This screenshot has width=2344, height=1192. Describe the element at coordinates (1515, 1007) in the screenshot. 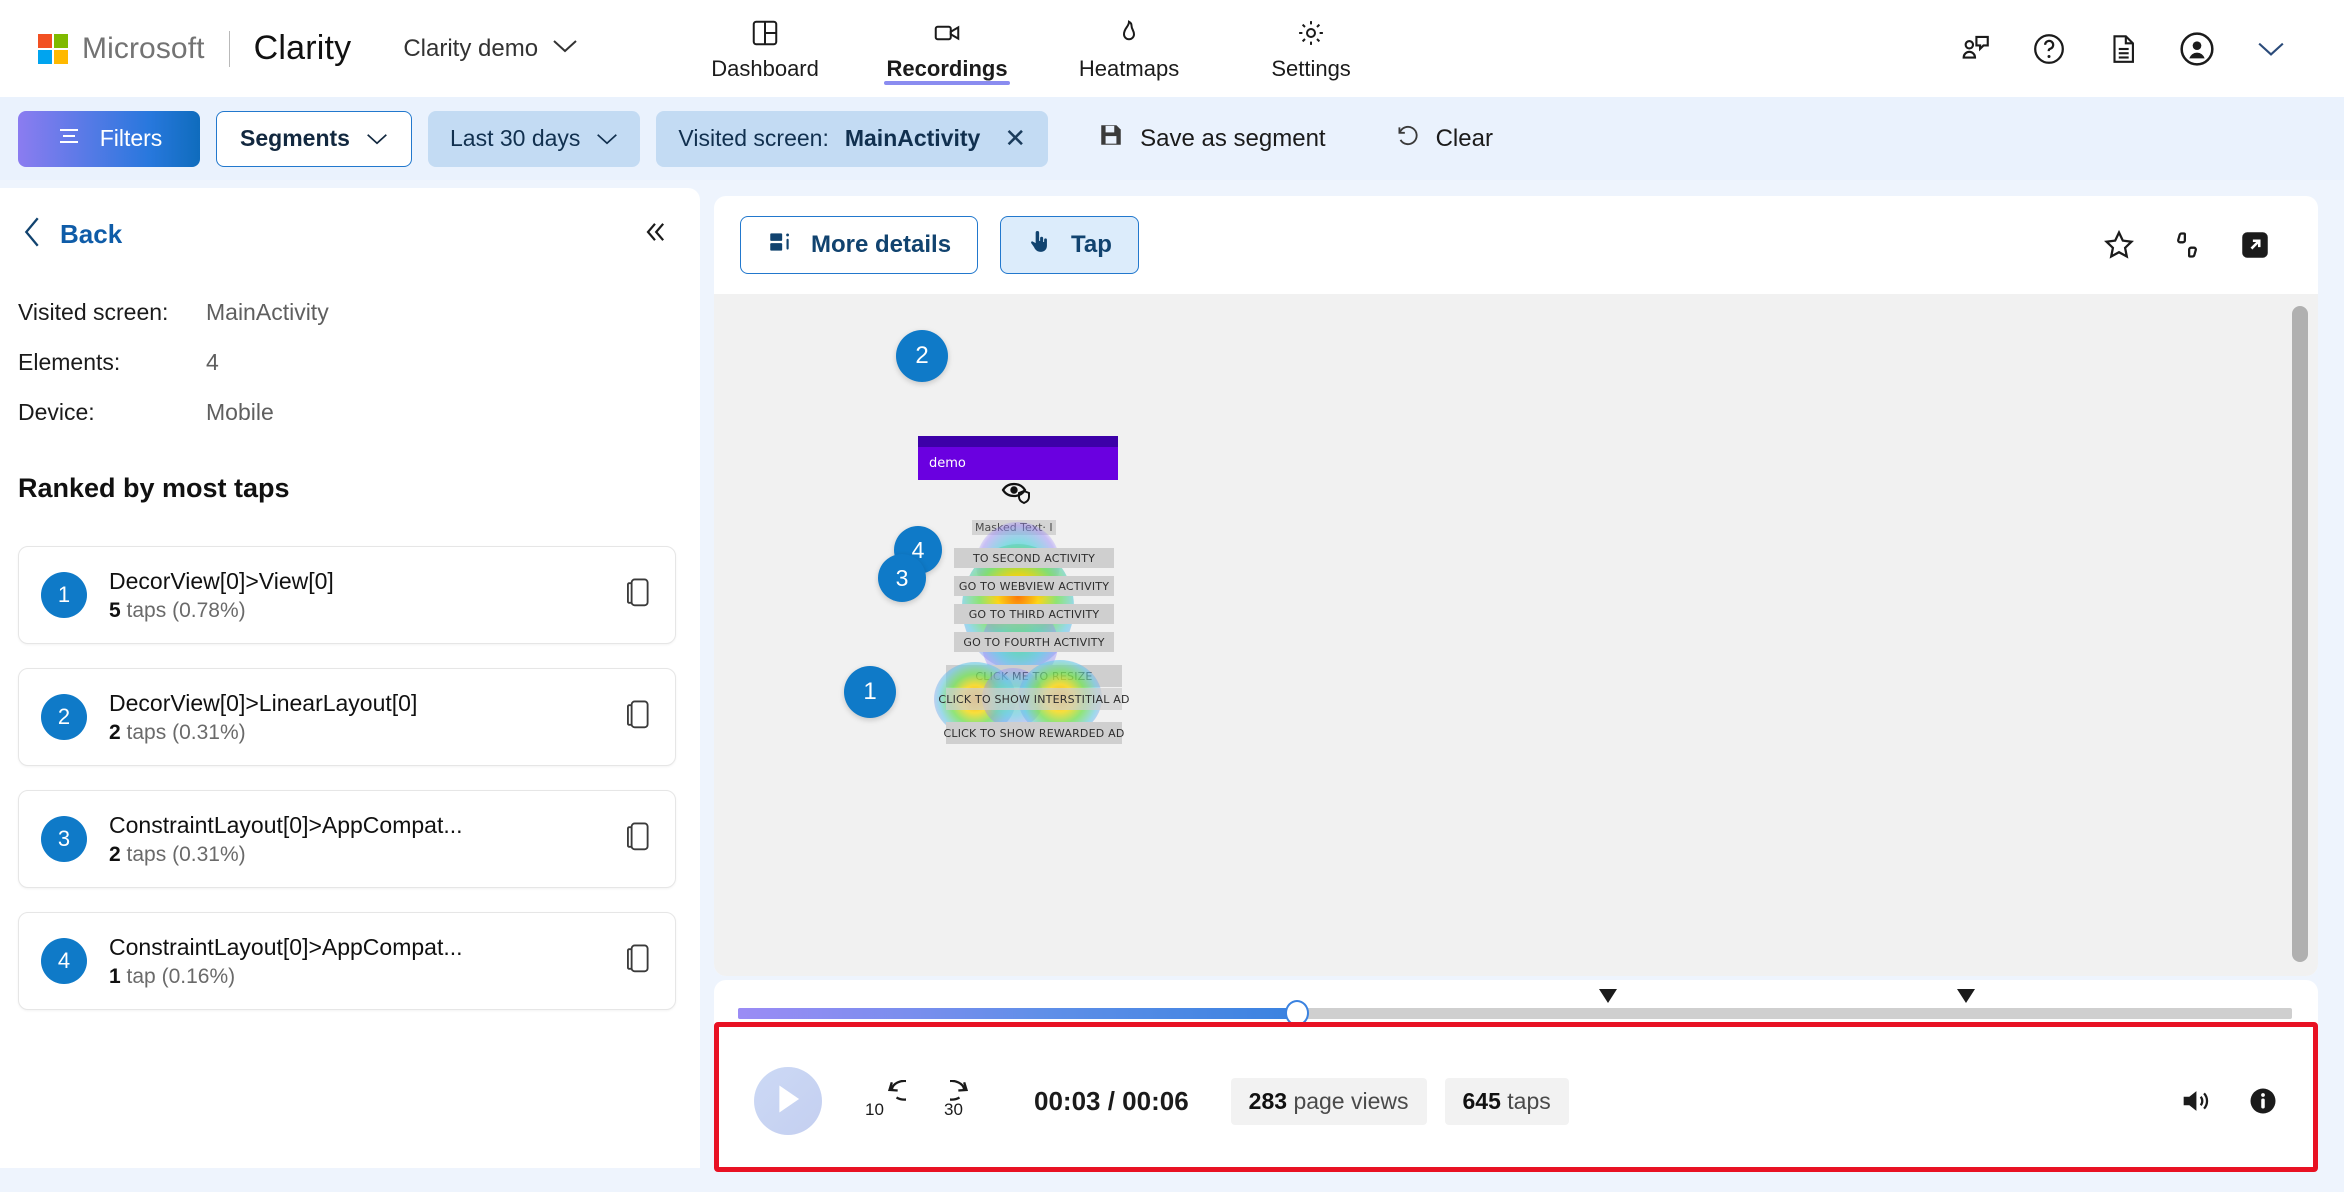

I see `playback-progress` at that location.